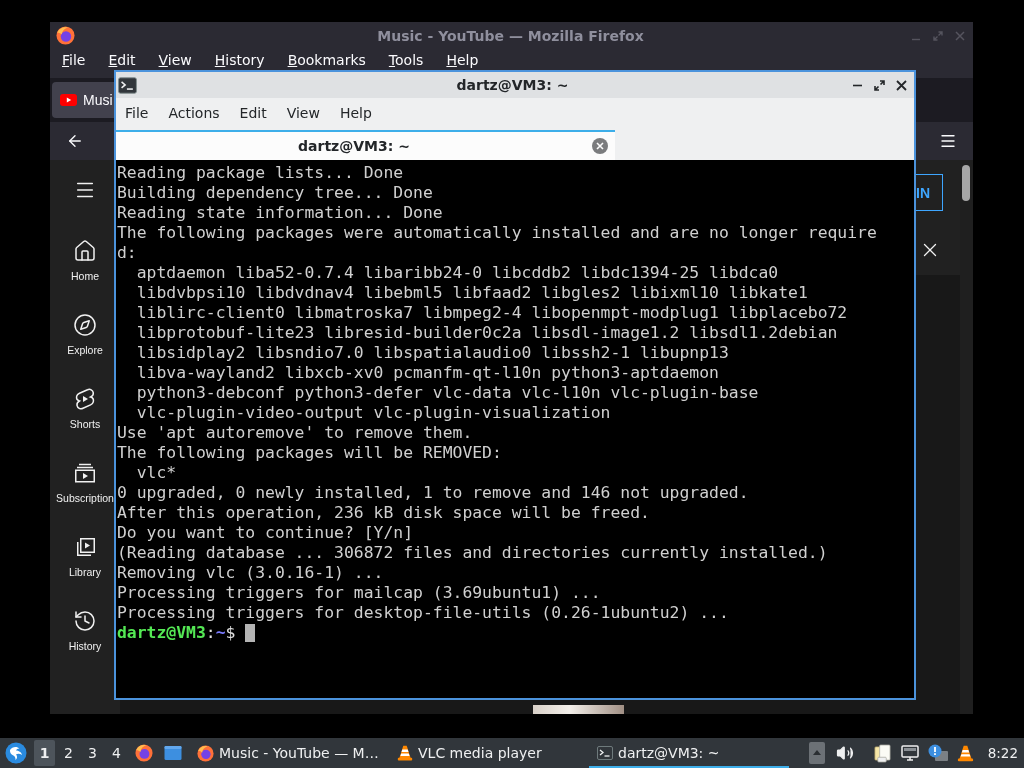 The height and width of the screenshot is (768, 1024). I want to click on clock: 8:22, so click(1002, 753).